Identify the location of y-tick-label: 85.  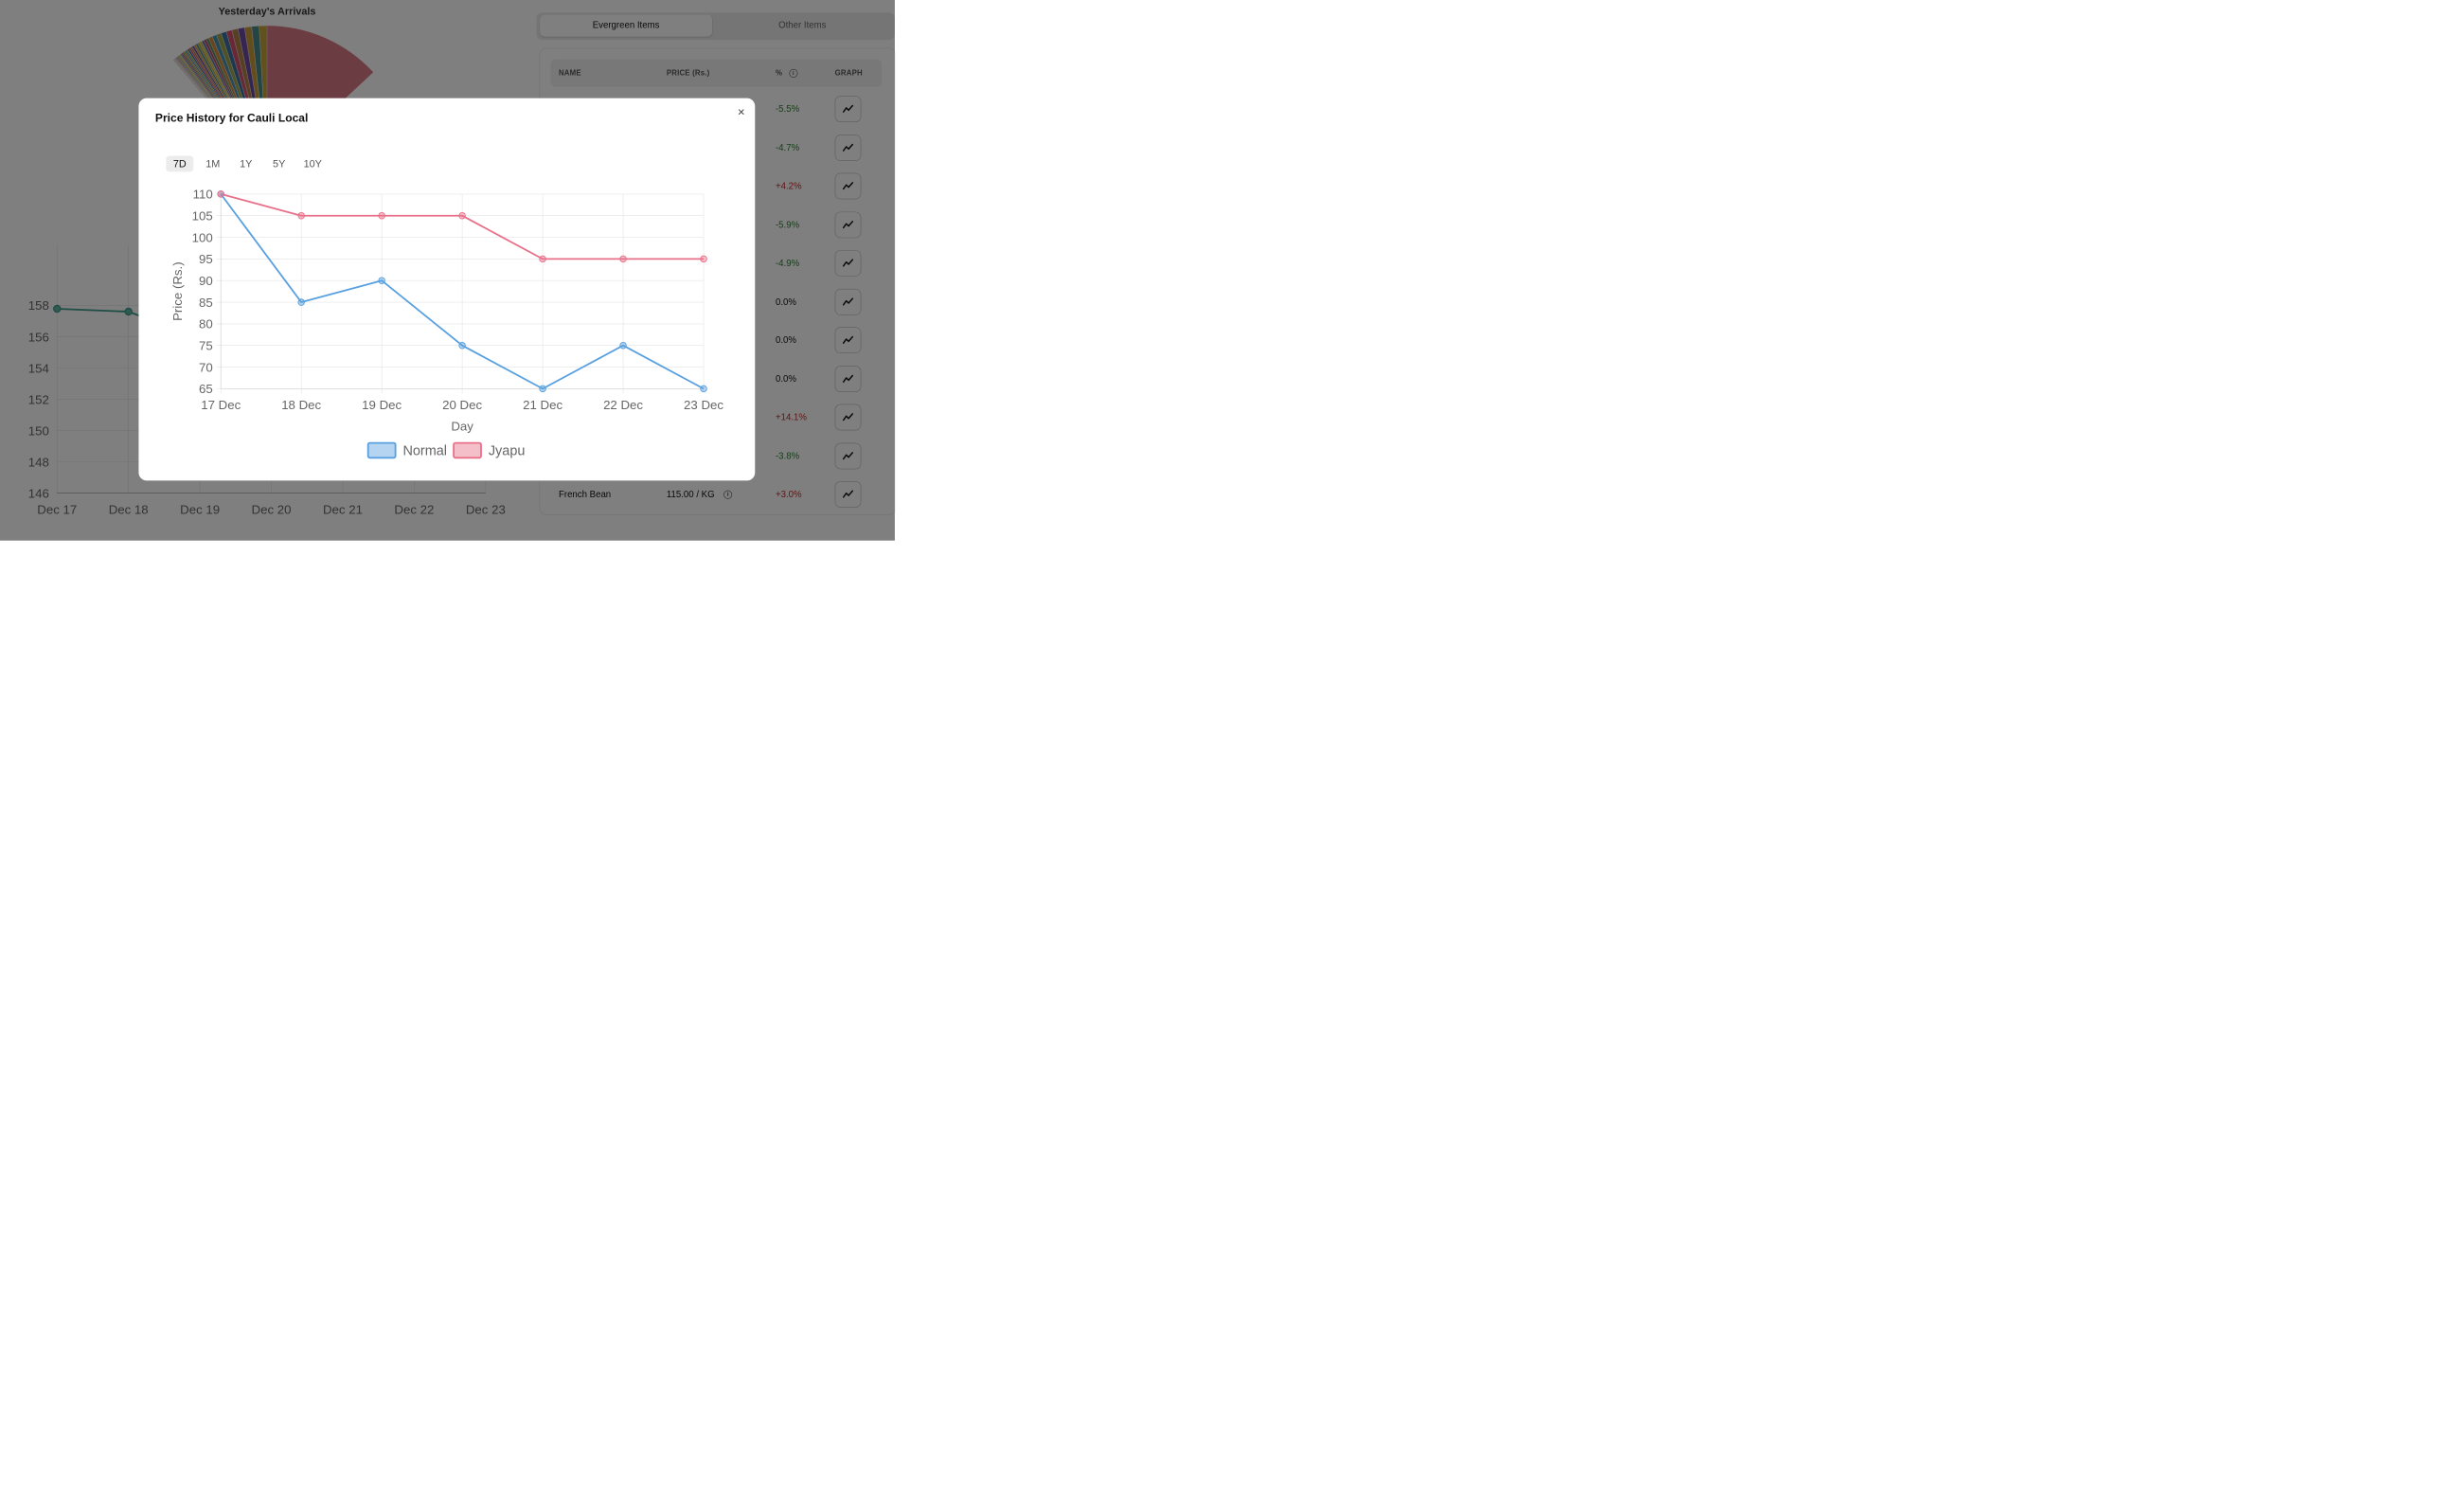
(206, 303).